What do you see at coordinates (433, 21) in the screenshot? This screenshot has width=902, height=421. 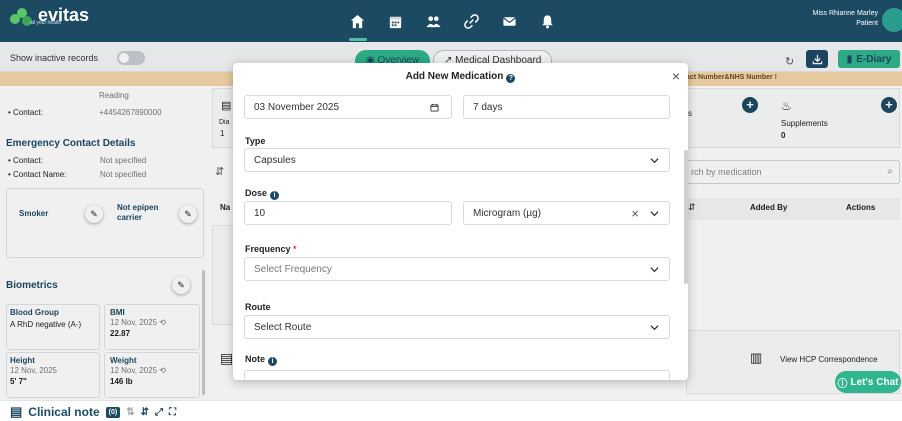 I see `nav-users-icon` at bounding box center [433, 21].